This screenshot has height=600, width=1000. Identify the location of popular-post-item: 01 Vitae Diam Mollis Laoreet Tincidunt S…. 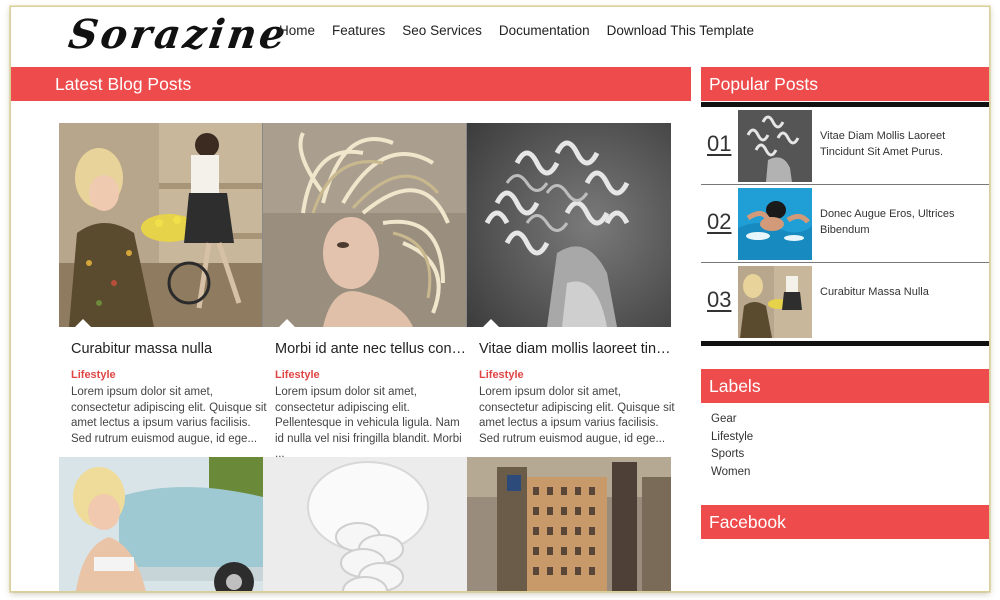
(845, 146).